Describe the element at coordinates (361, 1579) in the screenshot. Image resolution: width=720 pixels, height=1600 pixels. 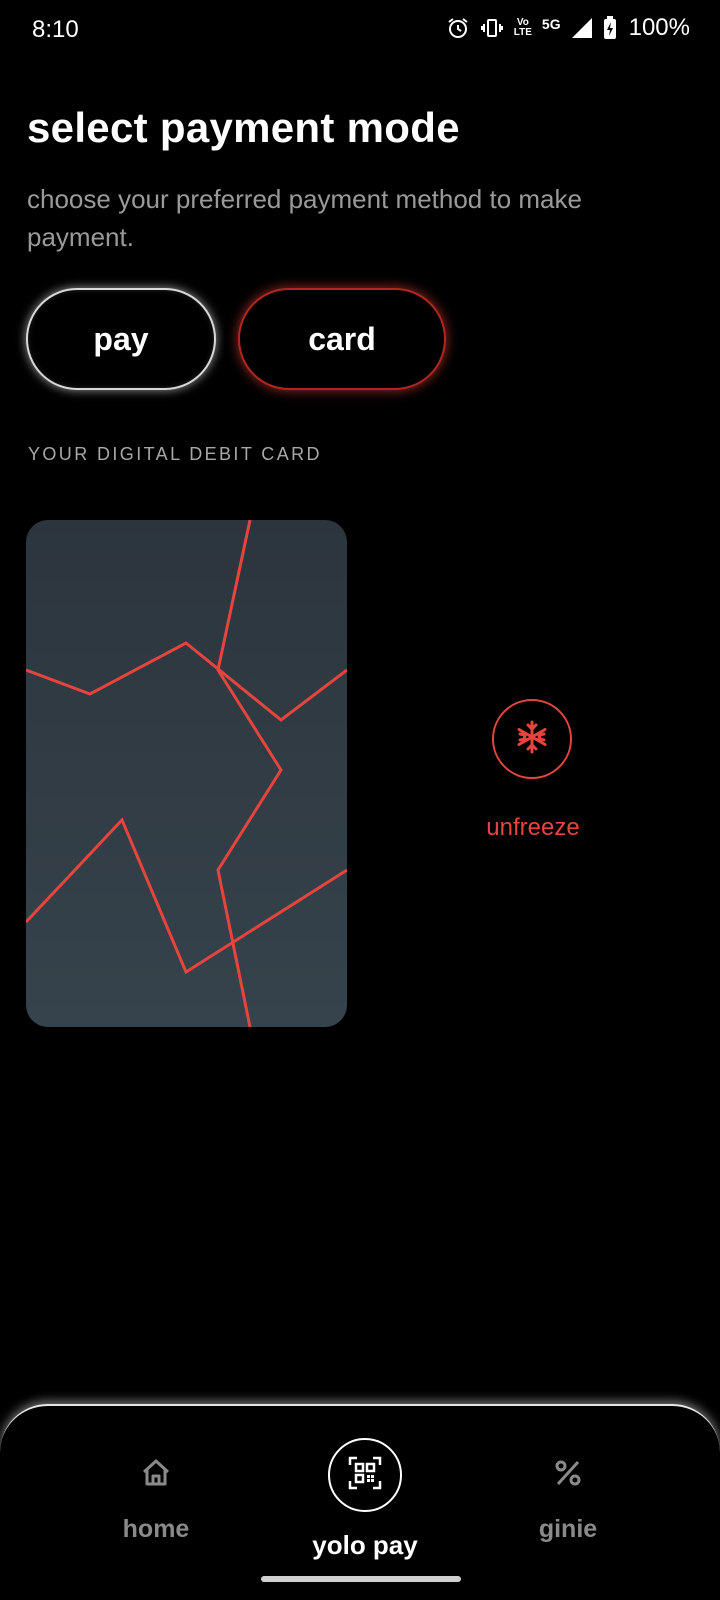
I see `home-indicator` at that location.